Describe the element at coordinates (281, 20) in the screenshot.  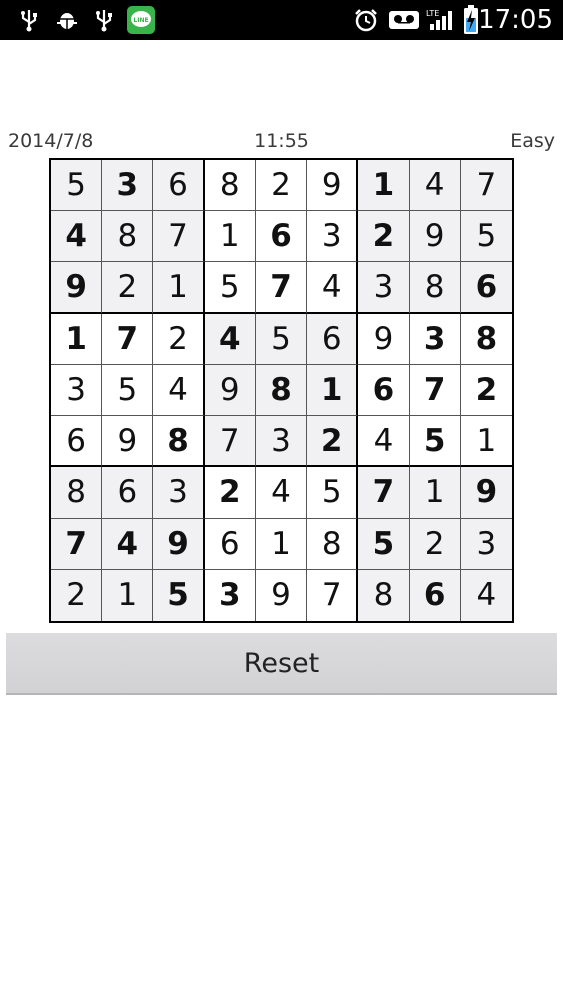
I see `status-bar: LINE LTE 17:05` at that location.